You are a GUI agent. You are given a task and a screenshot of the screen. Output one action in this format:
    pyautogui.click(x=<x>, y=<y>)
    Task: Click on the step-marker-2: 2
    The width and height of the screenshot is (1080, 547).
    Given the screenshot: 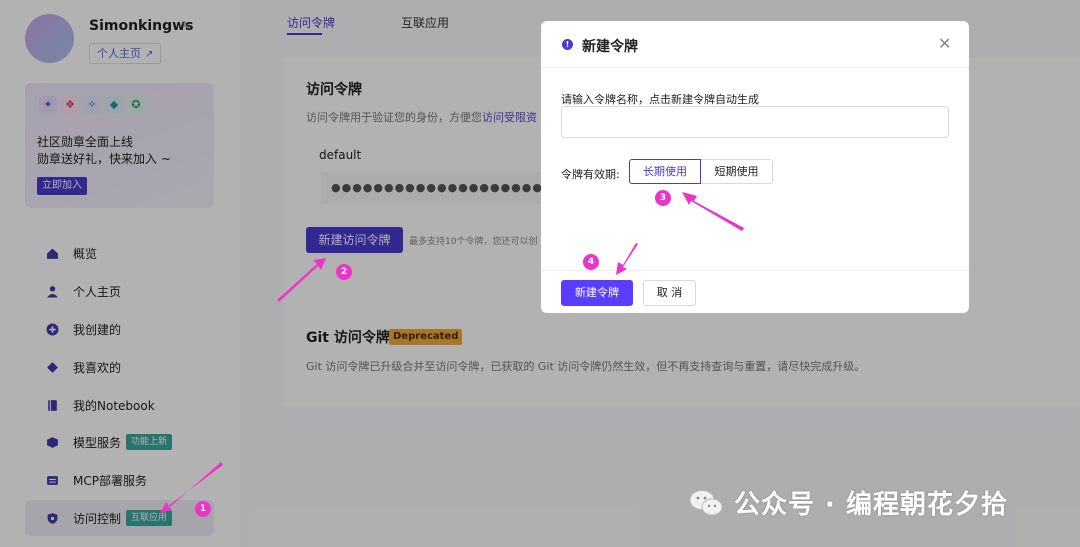 What is the action you would take?
    pyautogui.click(x=344, y=272)
    